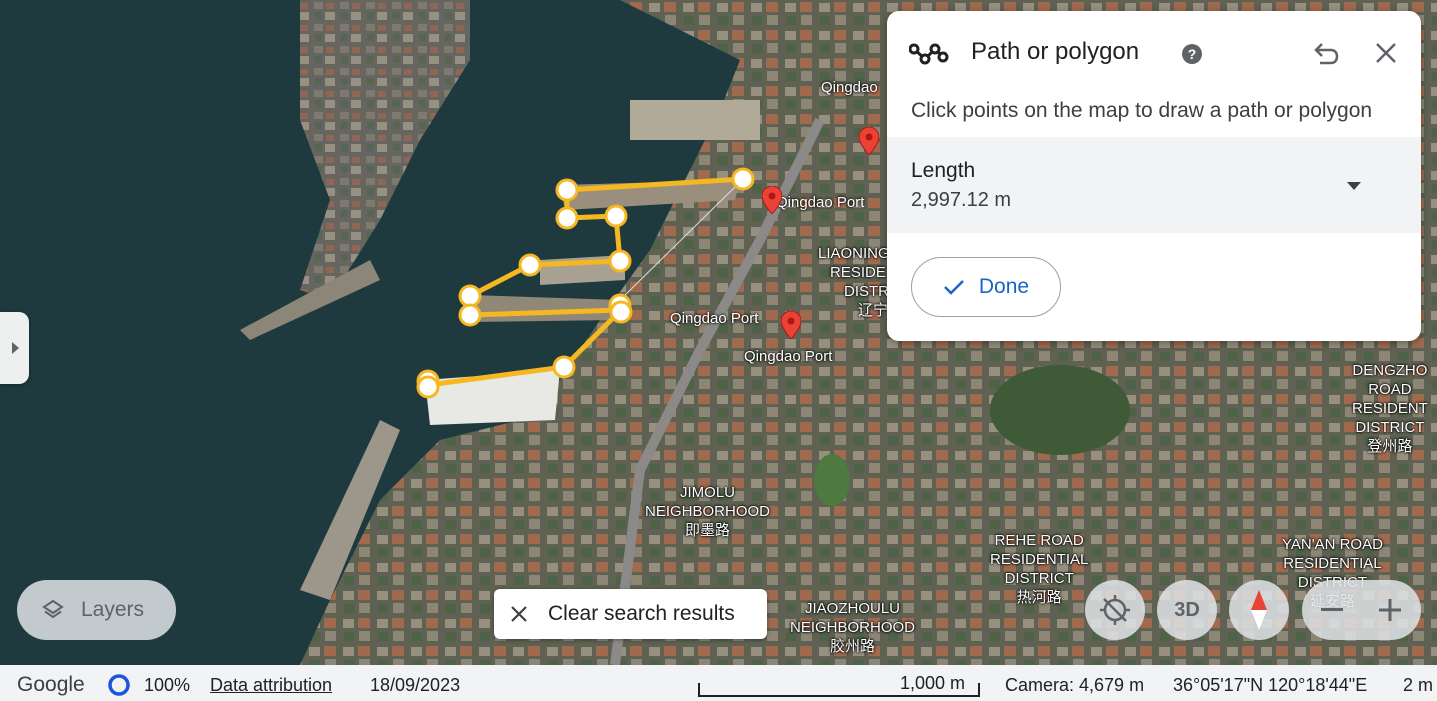 The width and height of the screenshot is (1437, 701). Describe the element at coordinates (853, 646) in the screenshot. I see `district-label-line: 胶州路` at that location.